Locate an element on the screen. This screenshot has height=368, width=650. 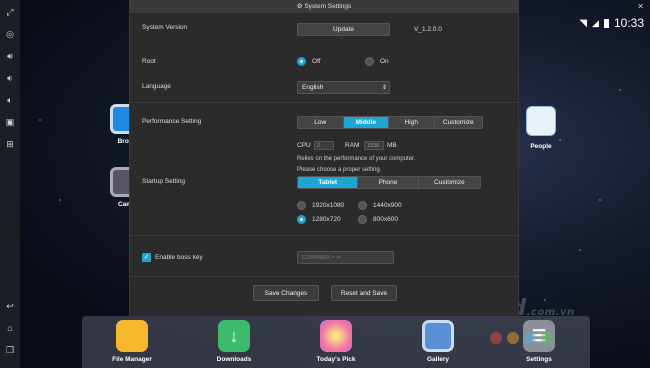
radio-label: 1920x1080 is located at coordinates (328, 205).